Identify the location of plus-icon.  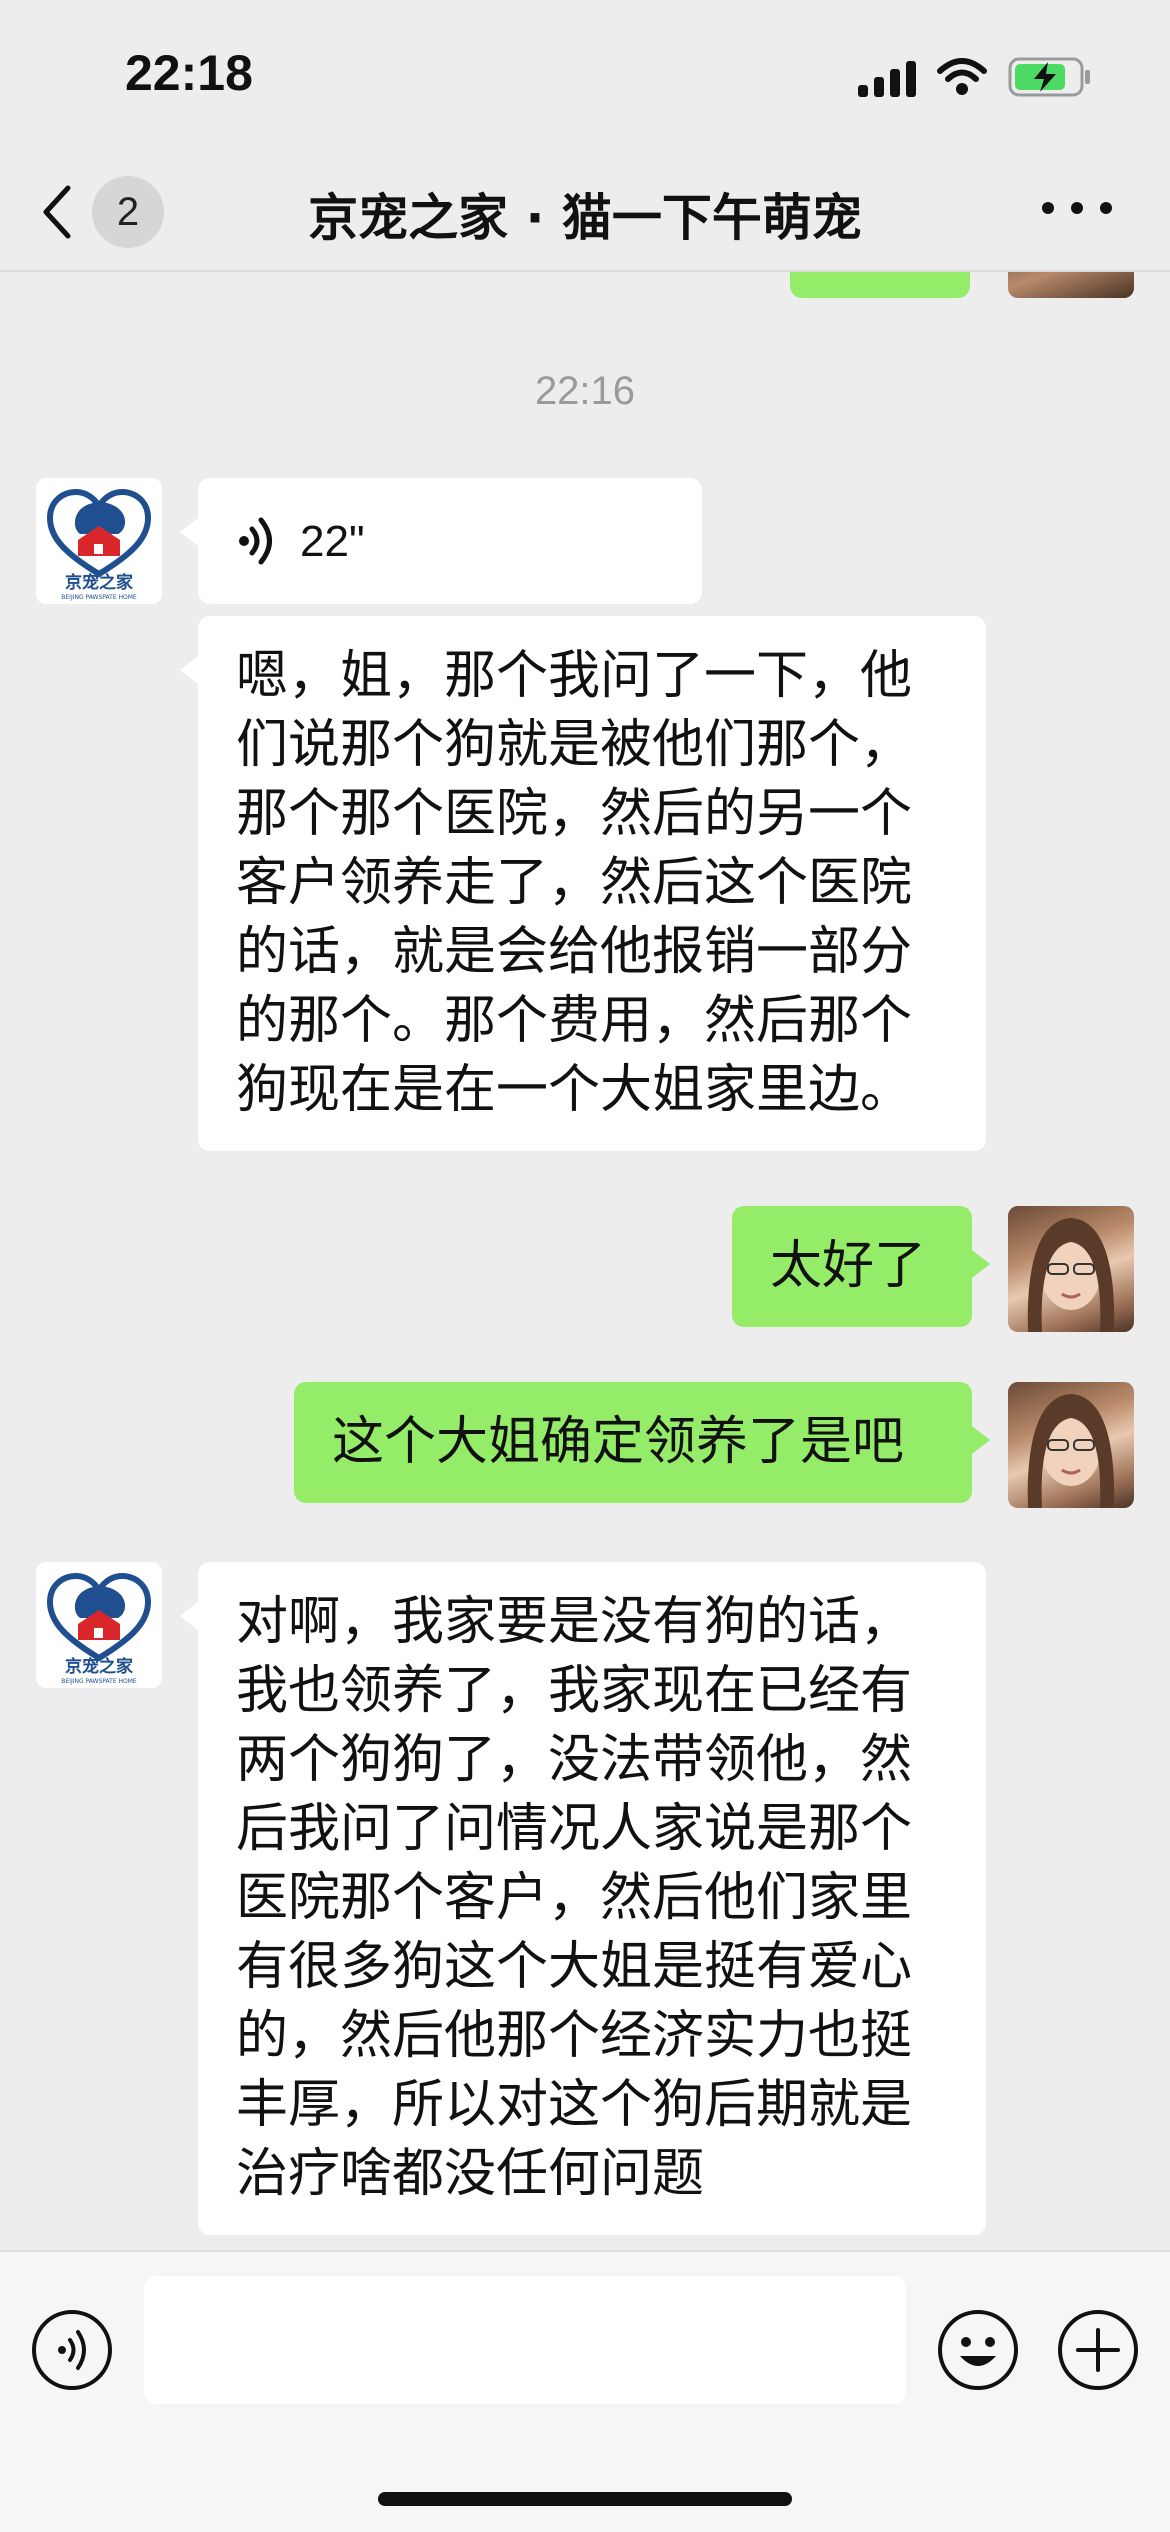
(1098, 2350).